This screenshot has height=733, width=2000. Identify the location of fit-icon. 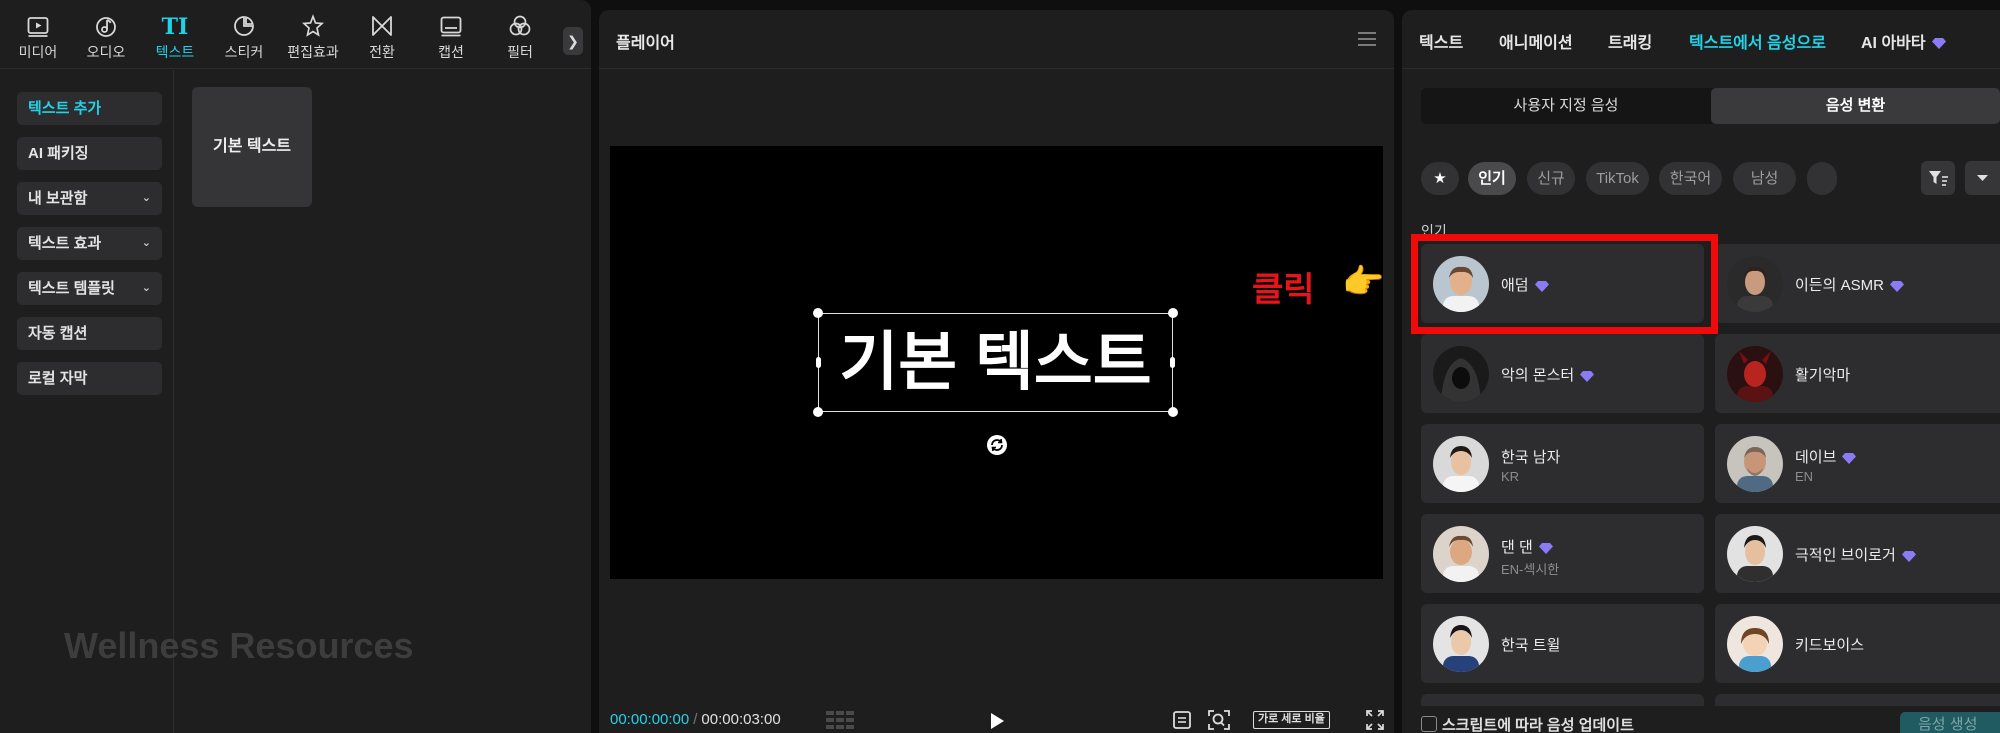
(1182, 720).